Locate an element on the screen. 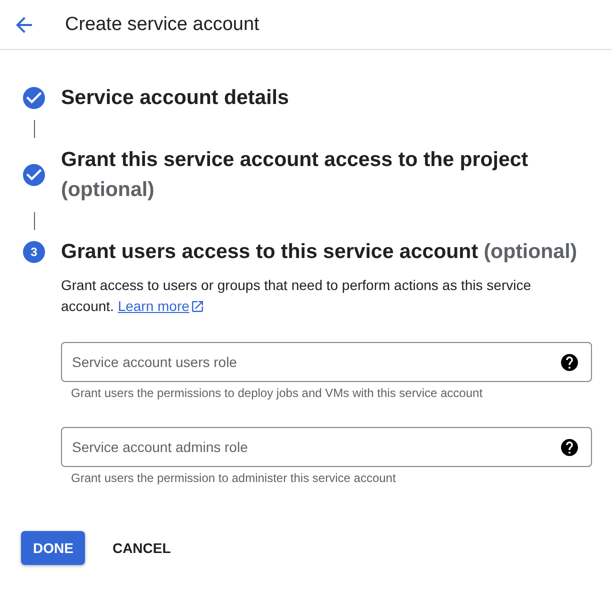 The image size is (612, 600). external-link-icon is located at coordinates (198, 306).